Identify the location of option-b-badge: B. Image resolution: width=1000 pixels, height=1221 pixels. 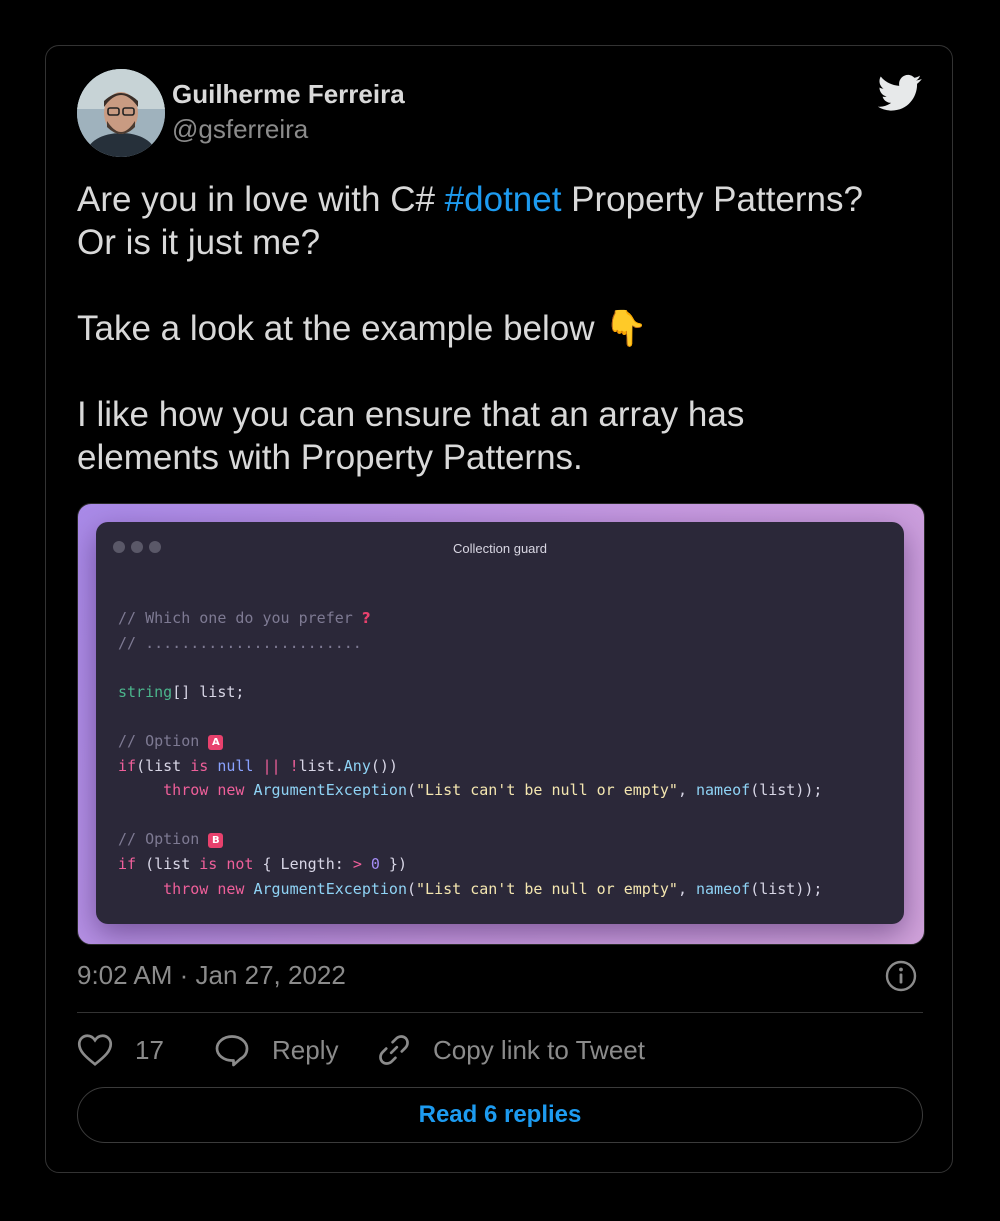
(216, 841).